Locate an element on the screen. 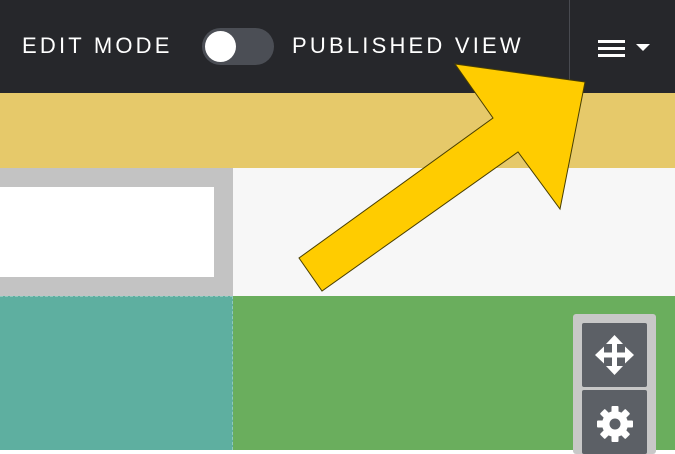 This screenshot has height=454, width=675. gear-icon is located at coordinates (615, 424).